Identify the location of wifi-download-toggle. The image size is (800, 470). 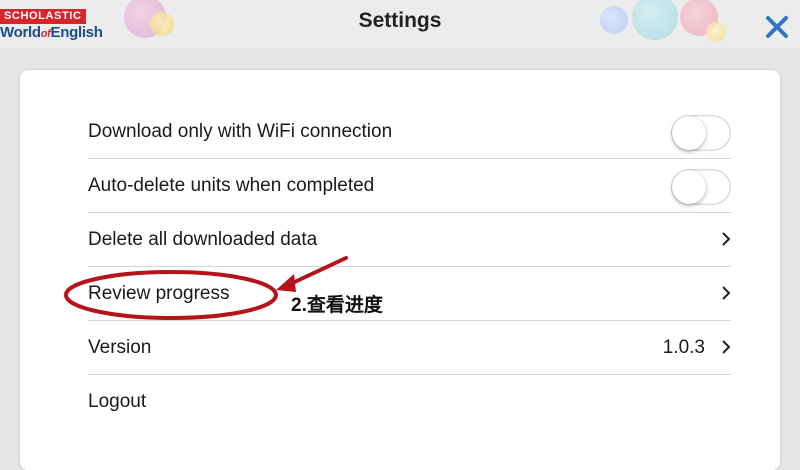
(701, 133).